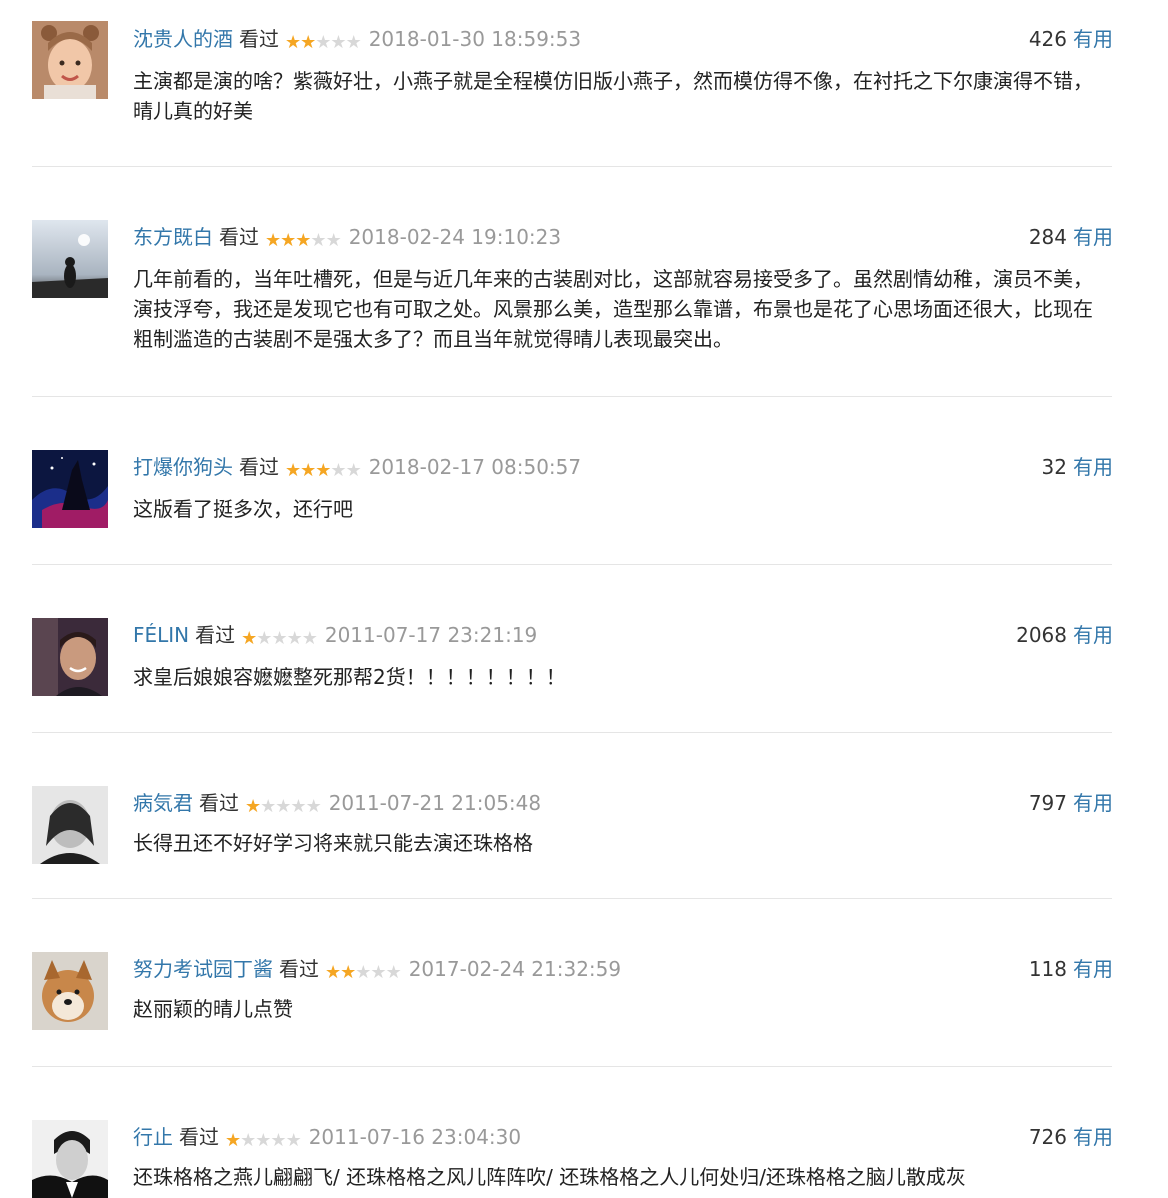 The height and width of the screenshot is (1198, 1168). I want to click on comment-header: 打爆你狗头 看过 ★★★★★ 2018-02-17 08:50:57 32 有用, so click(623, 467).